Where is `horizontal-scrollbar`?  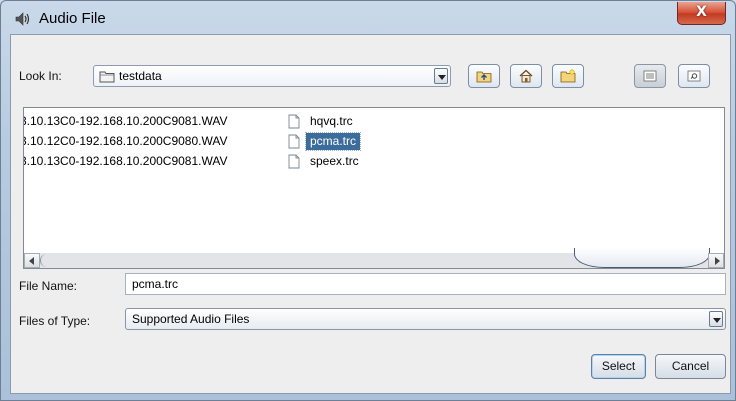 horizontal-scrollbar is located at coordinates (374, 258).